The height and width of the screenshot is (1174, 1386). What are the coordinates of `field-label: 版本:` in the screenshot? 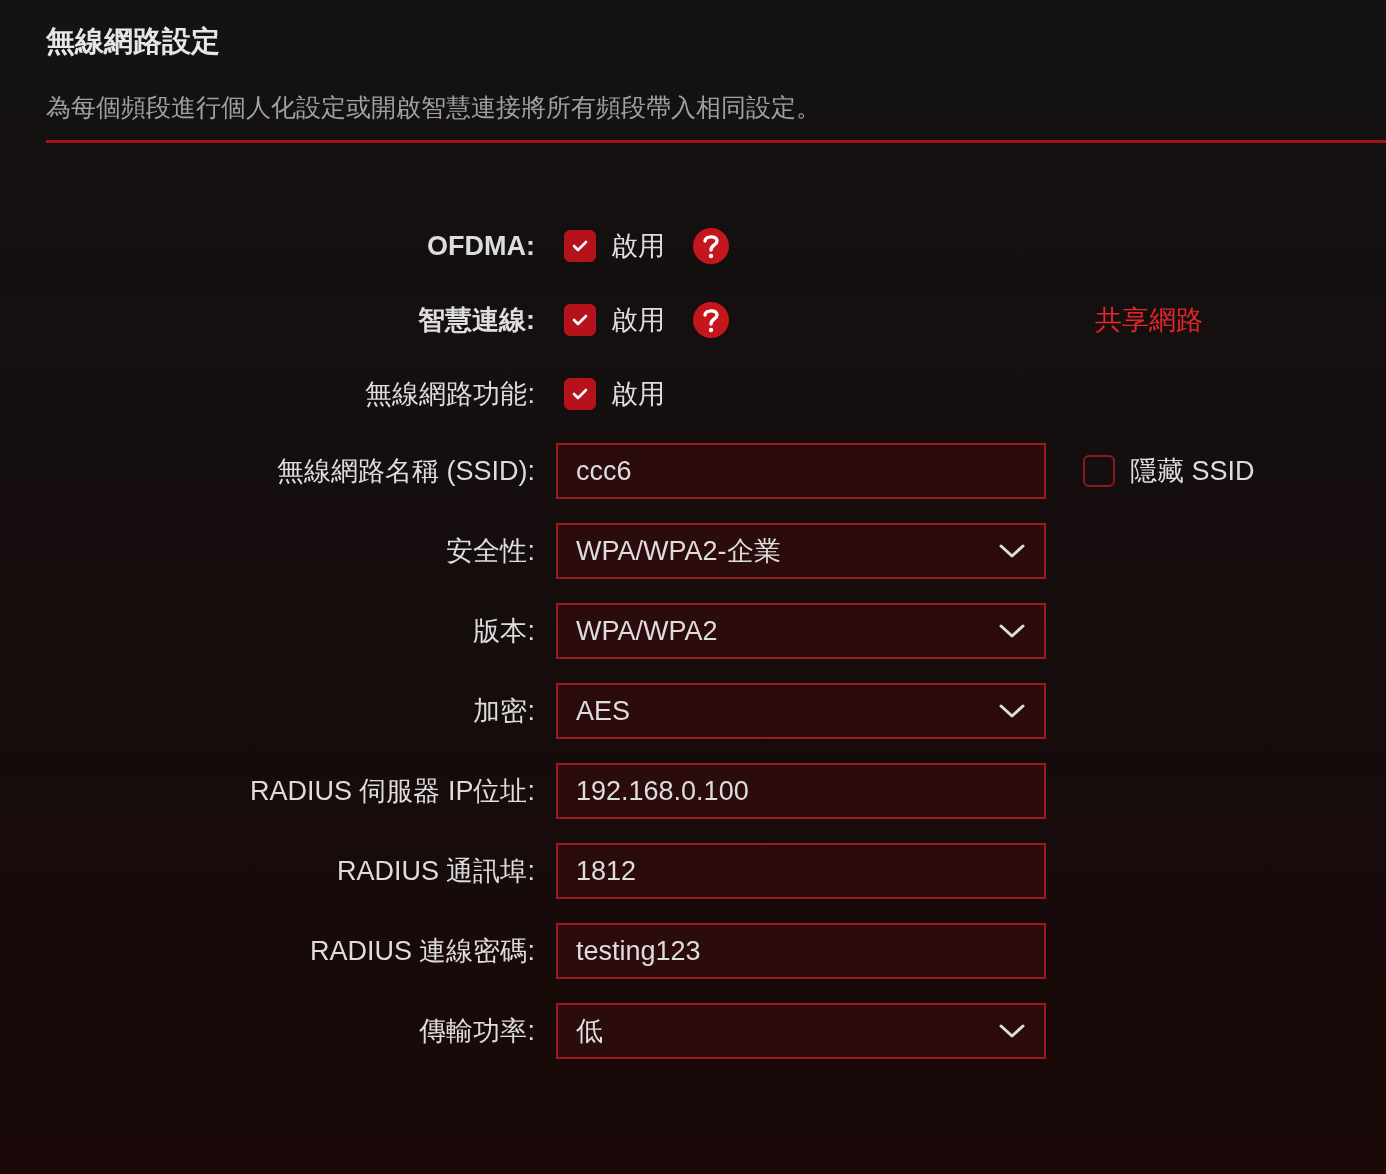 It's located at (503, 631).